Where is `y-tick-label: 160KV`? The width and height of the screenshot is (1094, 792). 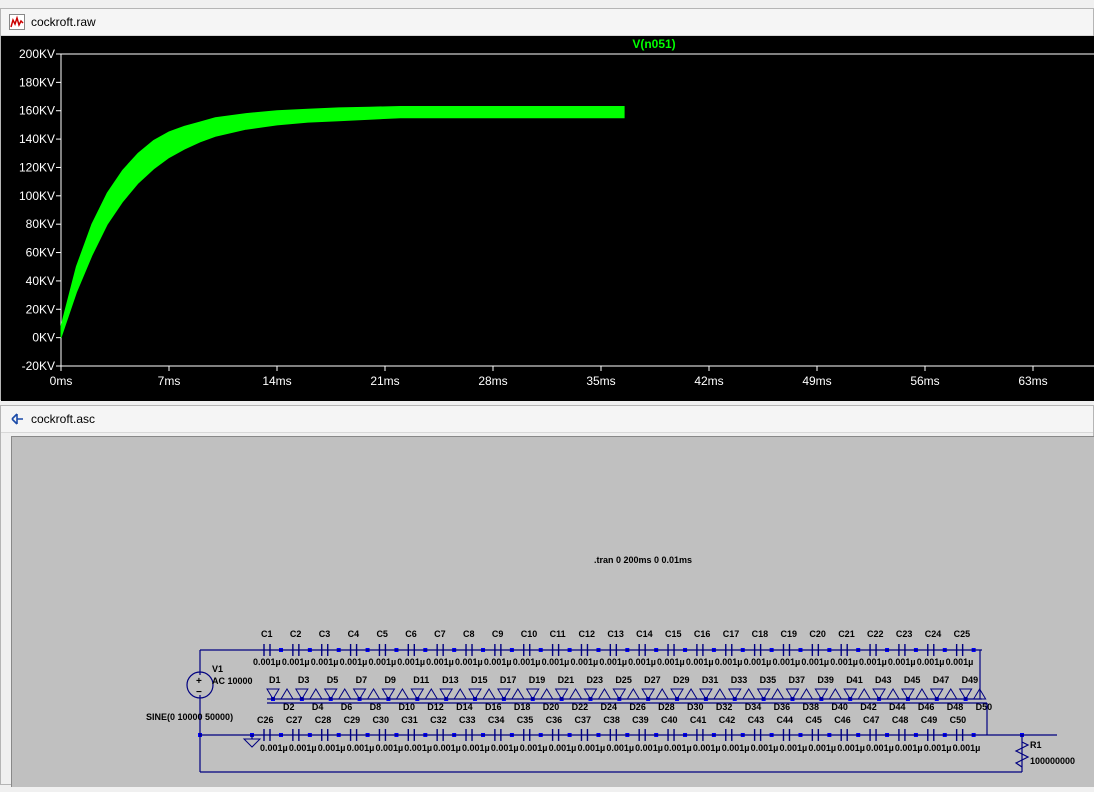
y-tick-label: 160KV is located at coordinates (37, 111).